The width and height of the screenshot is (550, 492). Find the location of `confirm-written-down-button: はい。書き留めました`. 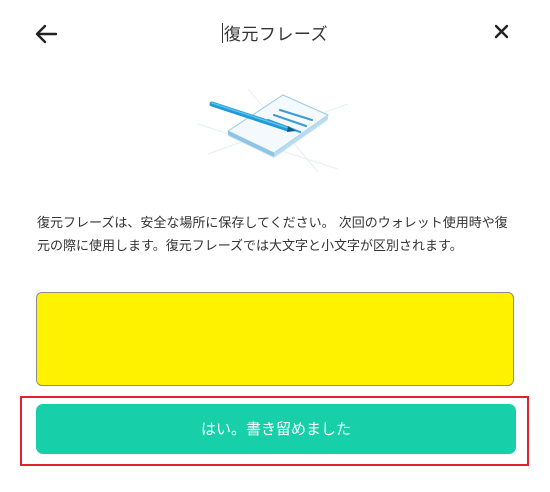

confirm-written-down-button: はい。書き留めました is located at coordinates (276, 429).